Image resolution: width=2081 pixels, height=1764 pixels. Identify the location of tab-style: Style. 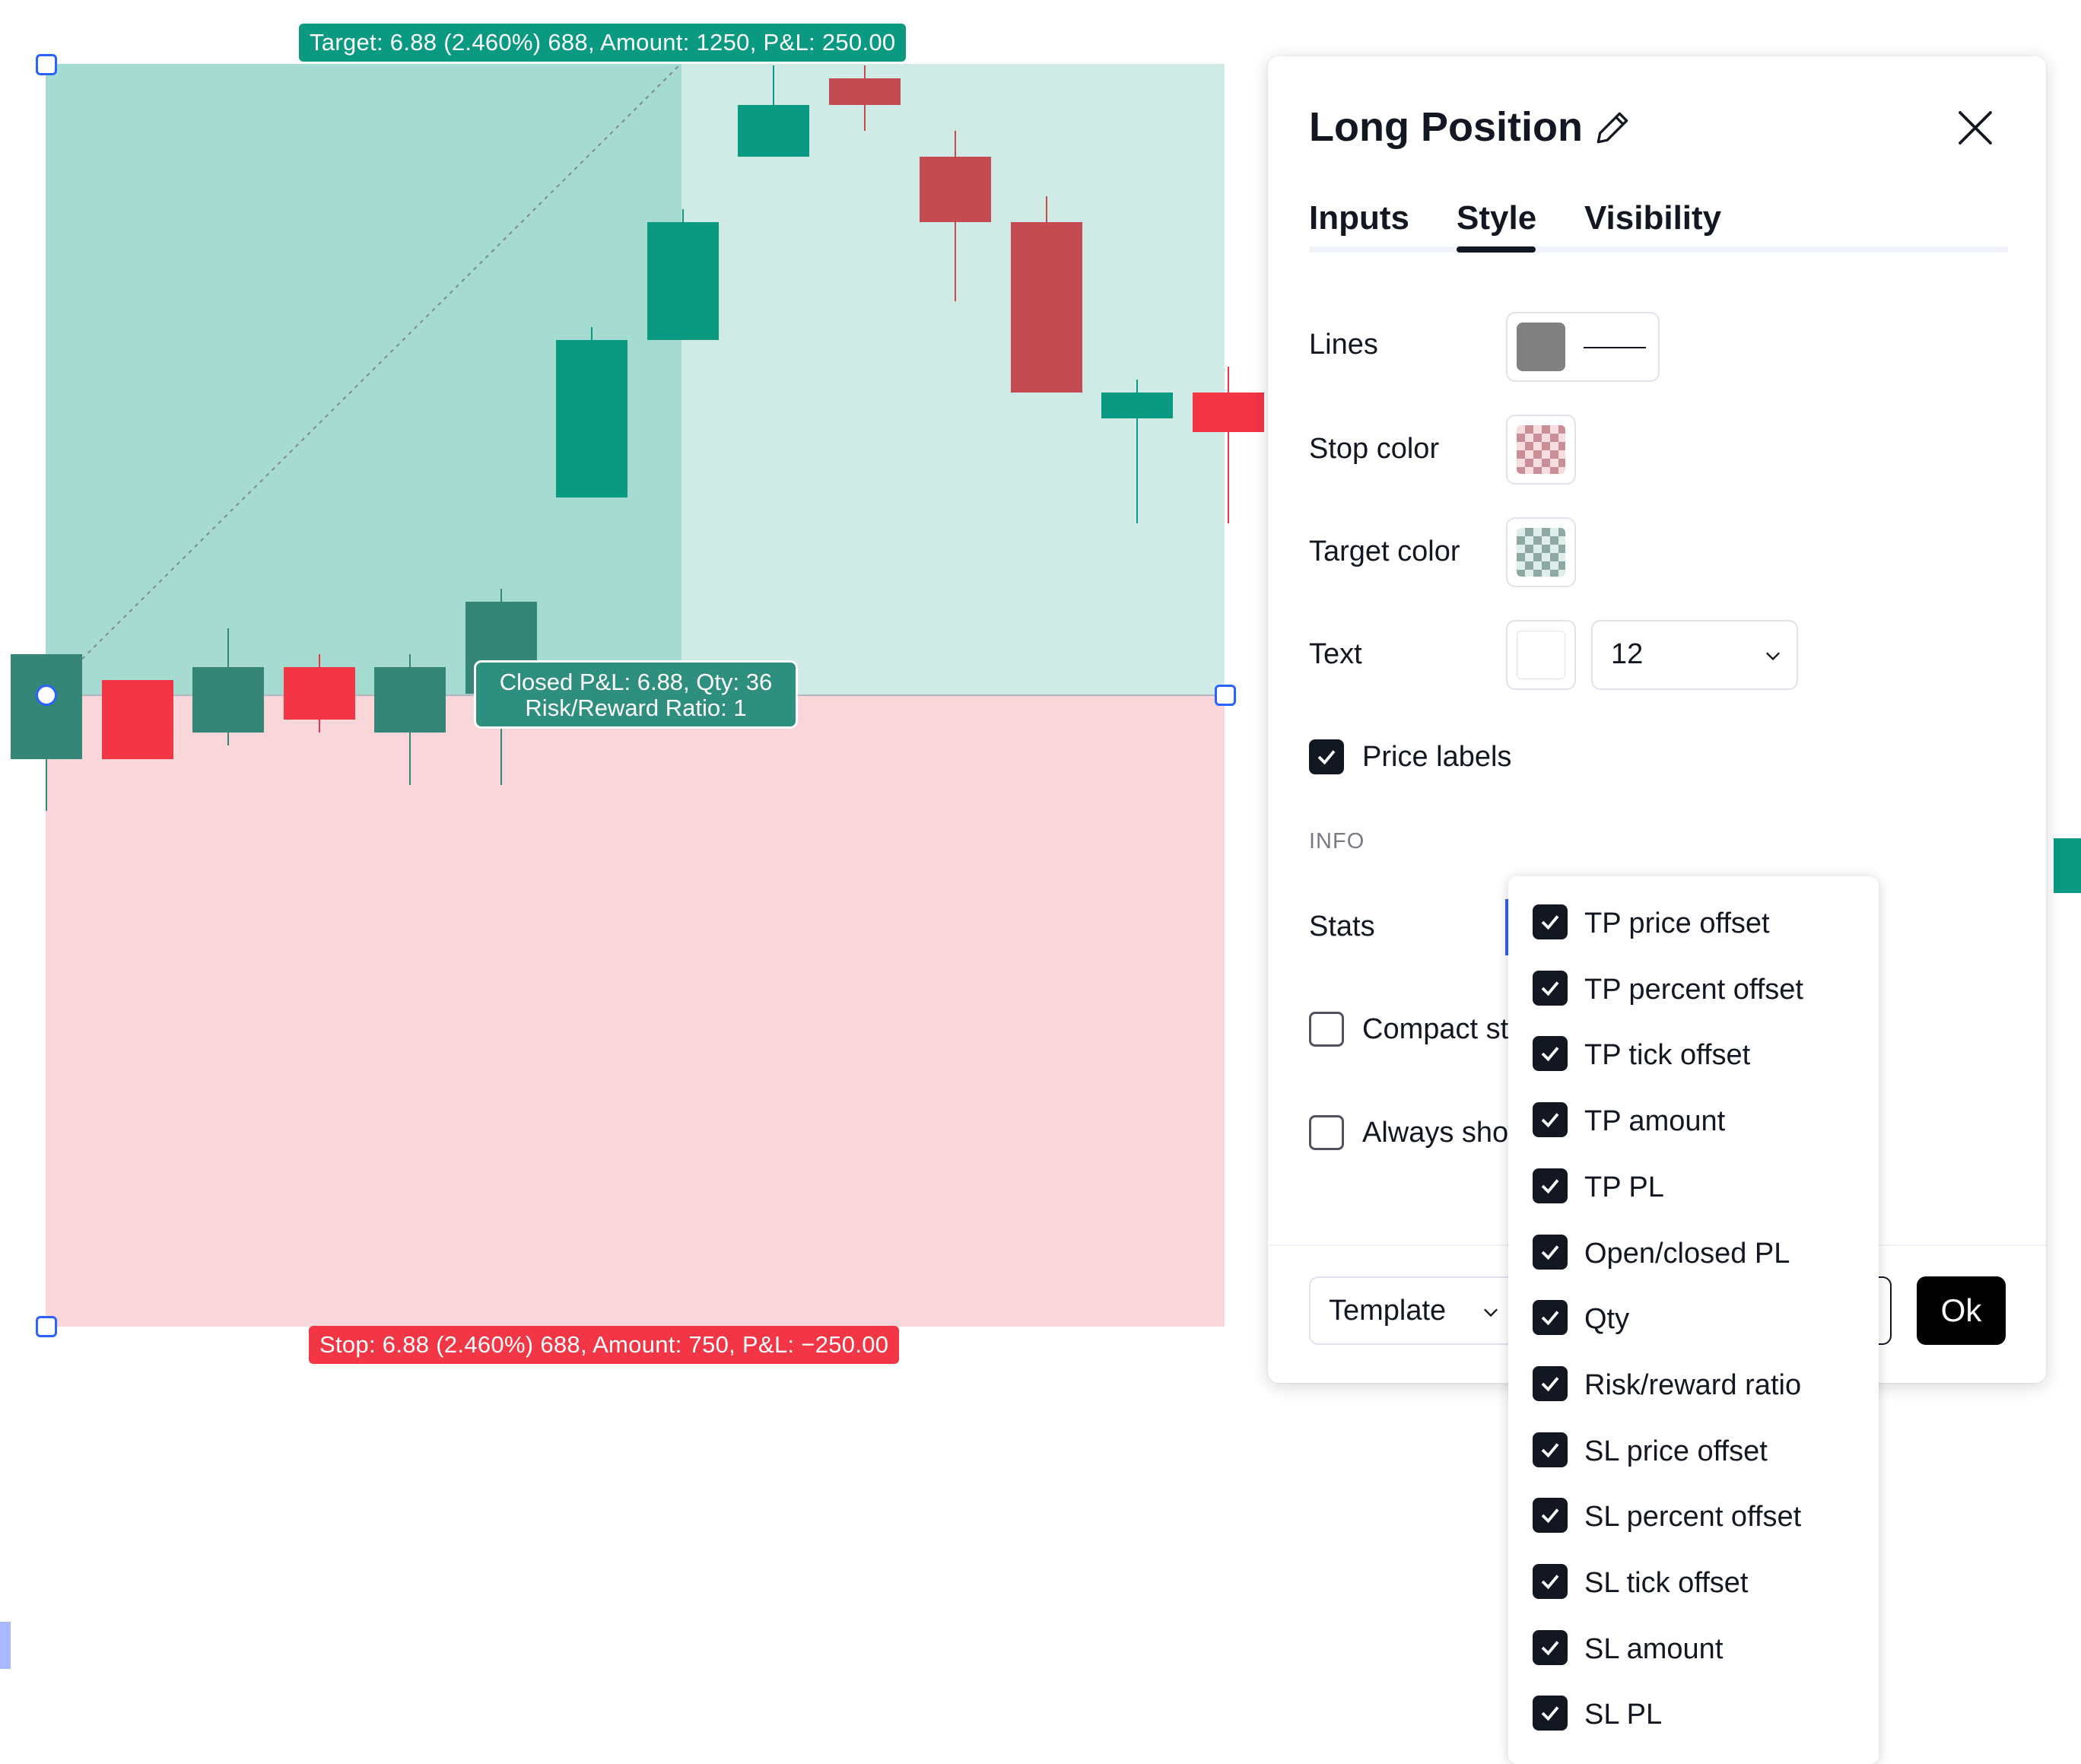
(1496, 218).